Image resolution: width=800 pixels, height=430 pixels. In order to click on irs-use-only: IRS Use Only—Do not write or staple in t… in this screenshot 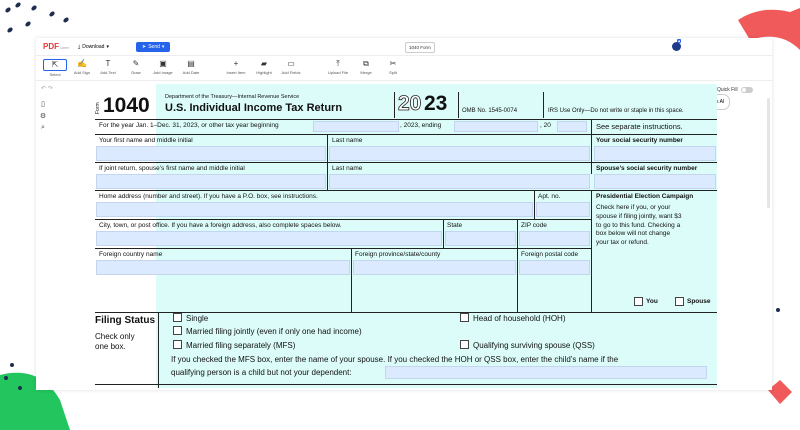, I will do `click(616, 111)`.